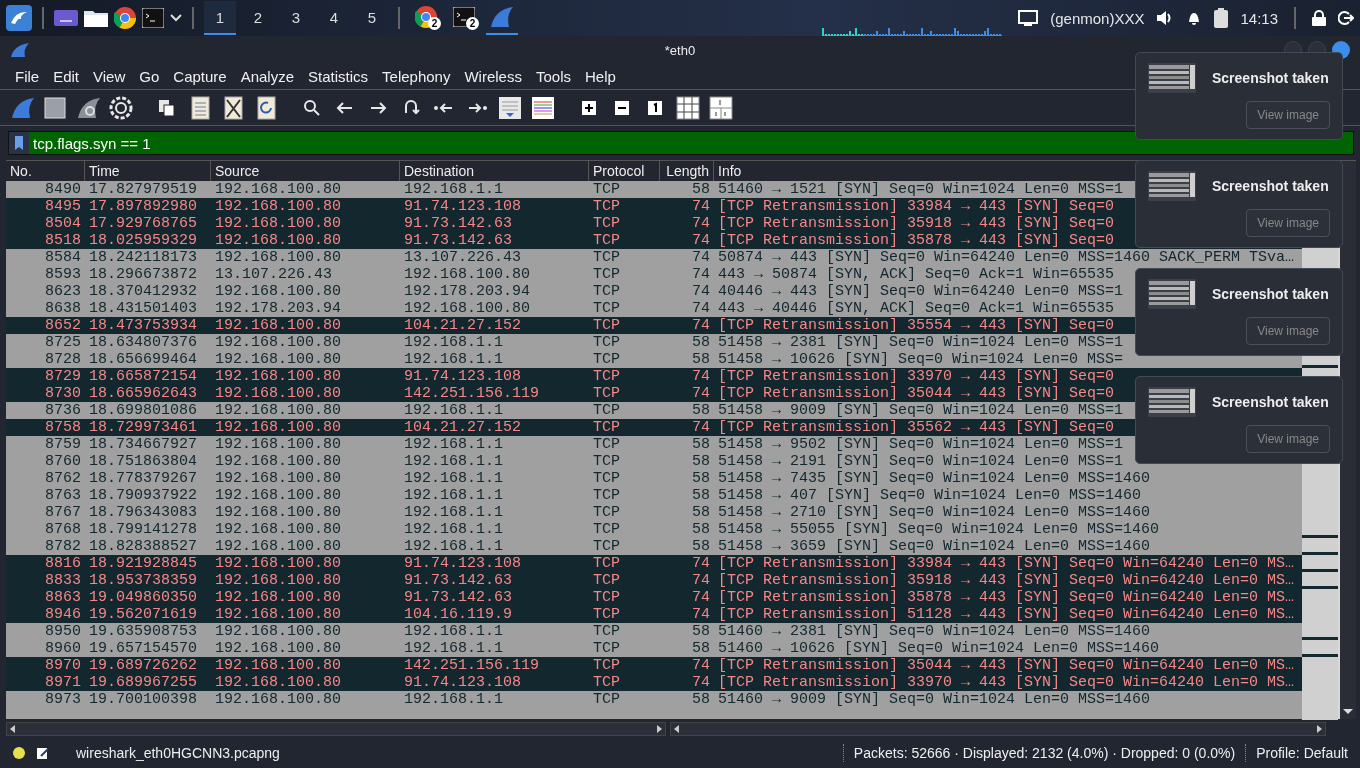 The width and height of the screenshot is (1360, 768). Describe the element at coordinates (63, 597) in the screenshot. I see `table-cell-text: 8863` at that location.